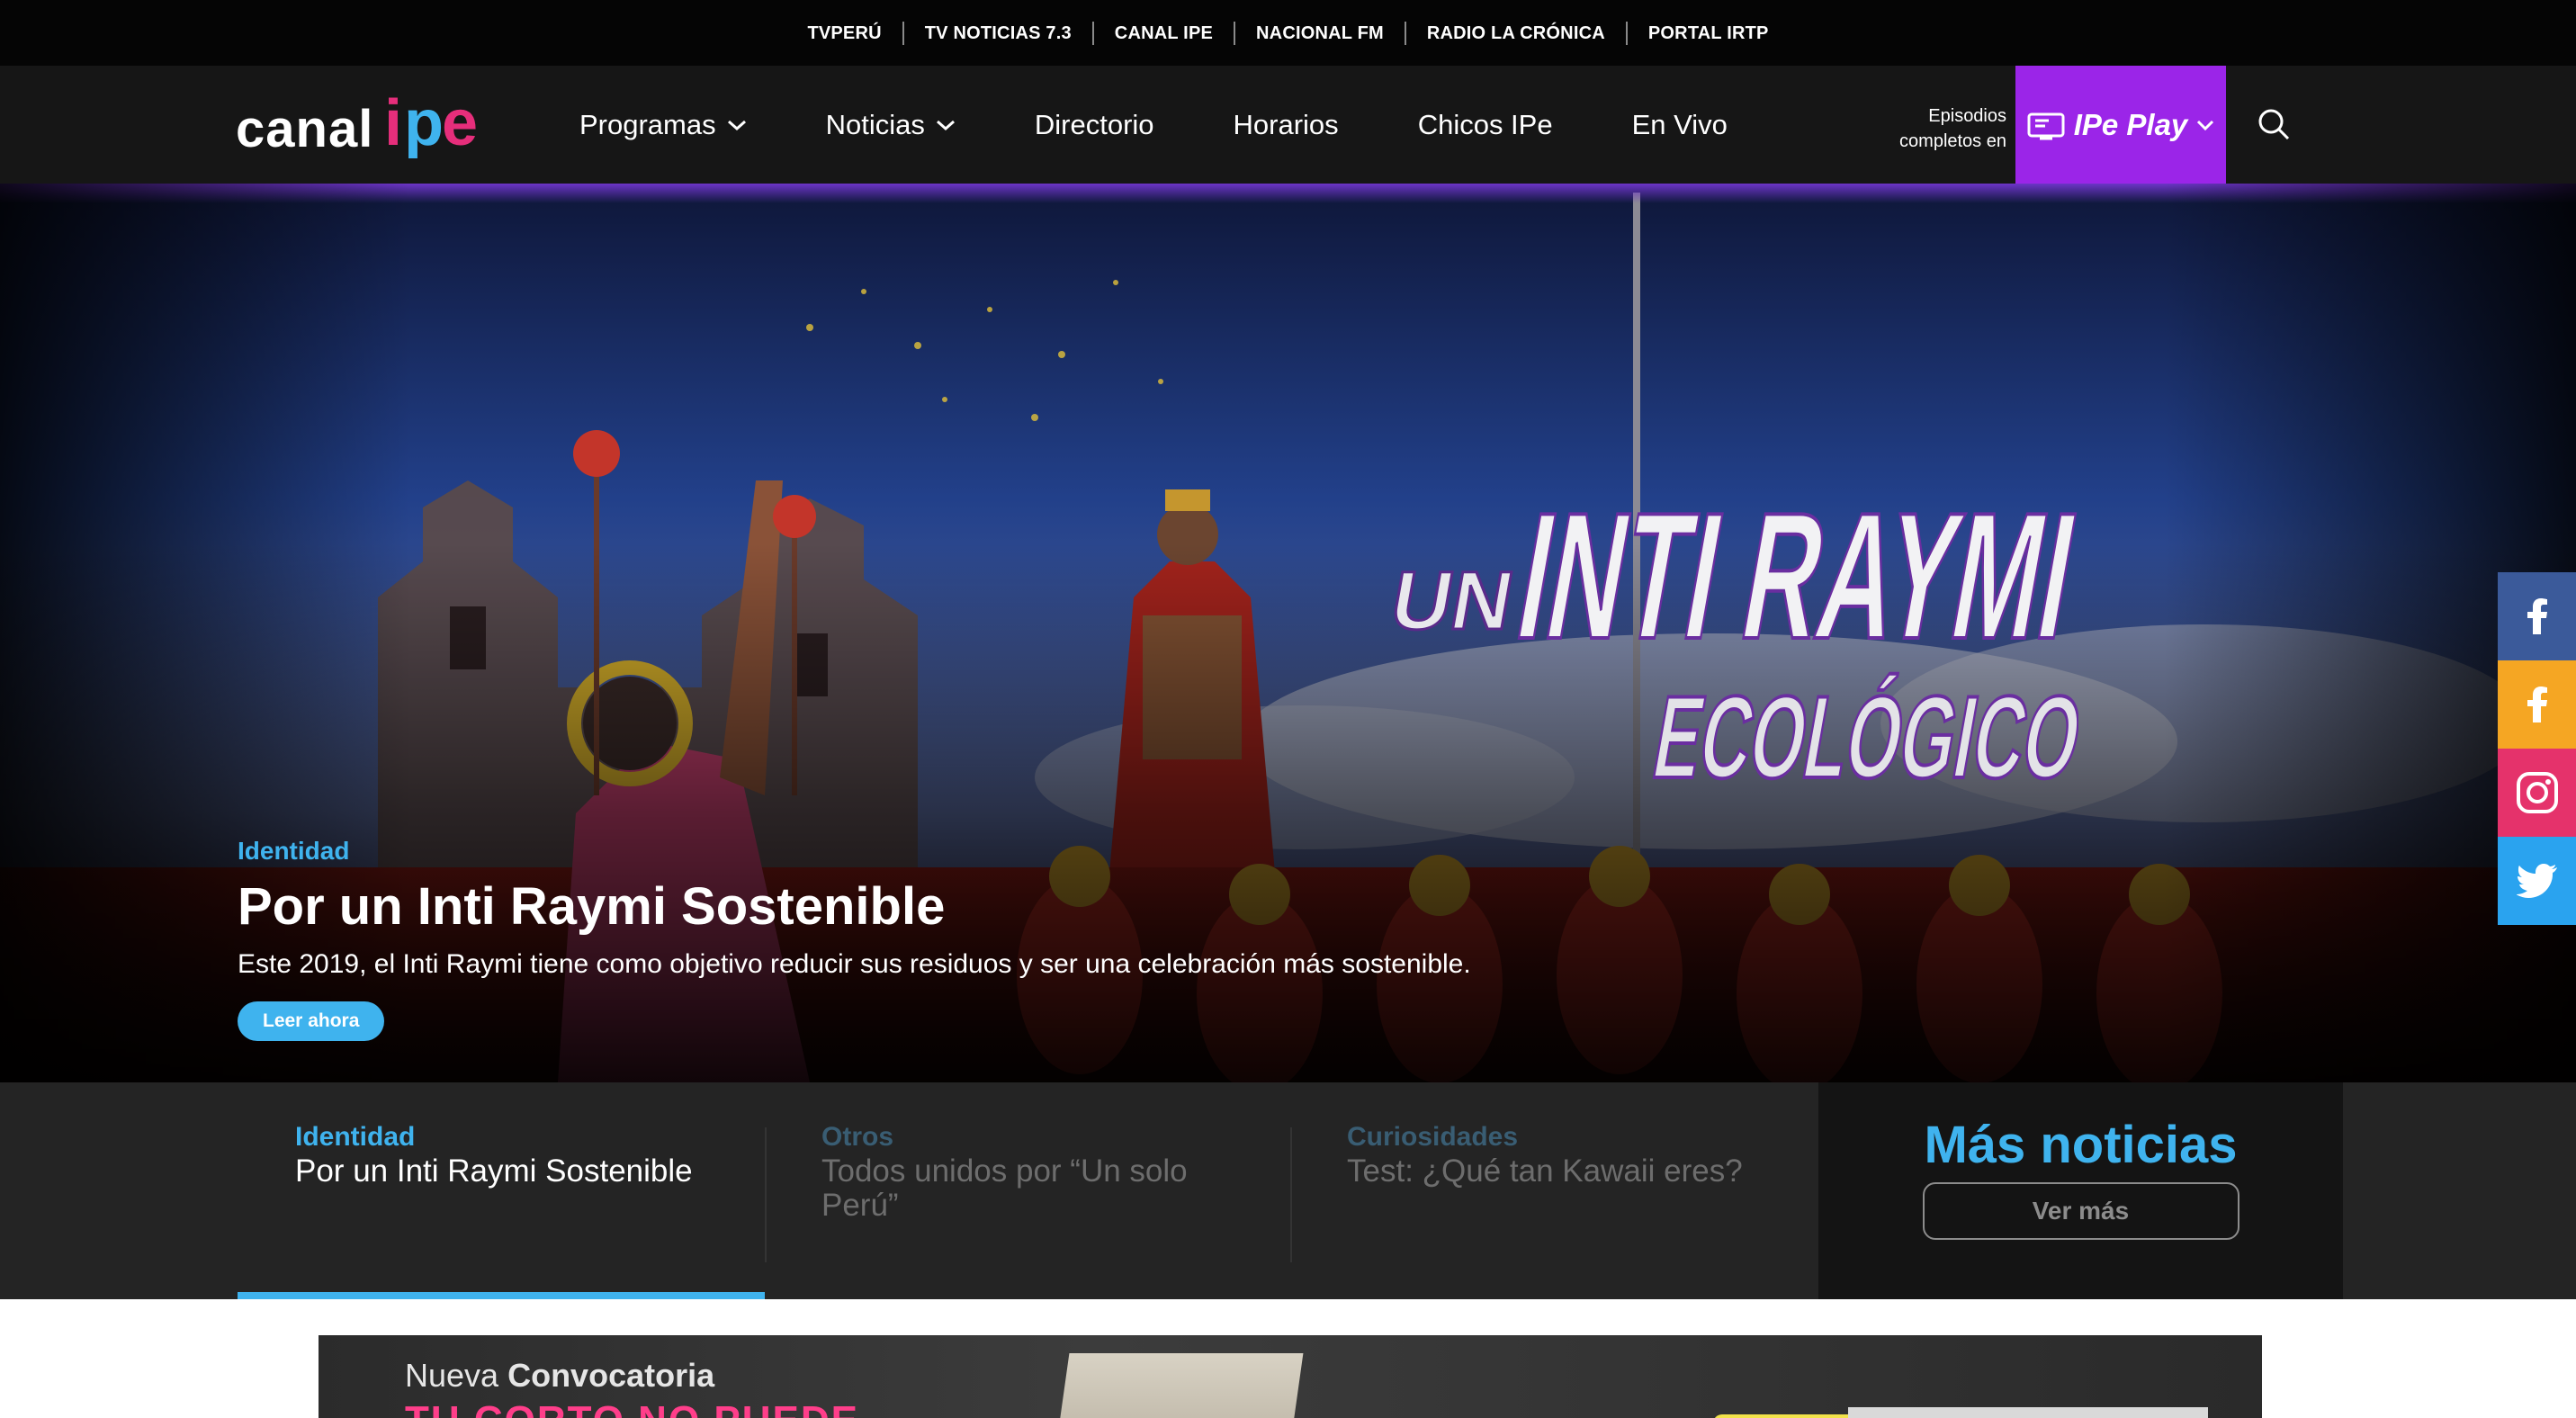 This screenshot has width=2576, height=1418. What do you see at coordinates (393, 123) in the screenshot?
I see `svg-text: i` at bounding box center [393, 123].